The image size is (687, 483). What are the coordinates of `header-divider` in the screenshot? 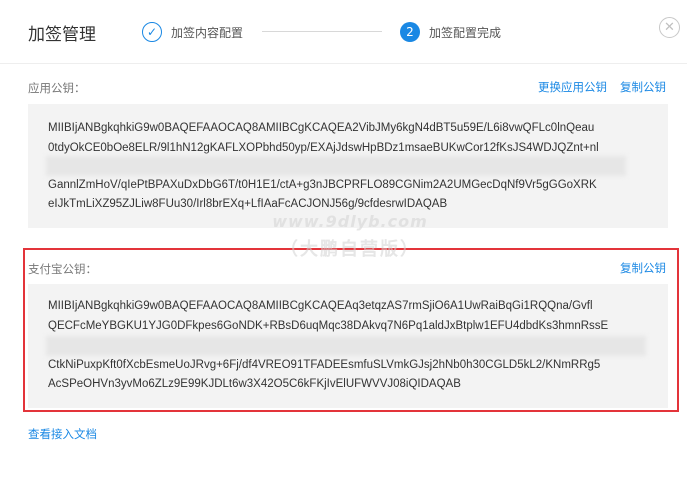 It's located at (343, 63).